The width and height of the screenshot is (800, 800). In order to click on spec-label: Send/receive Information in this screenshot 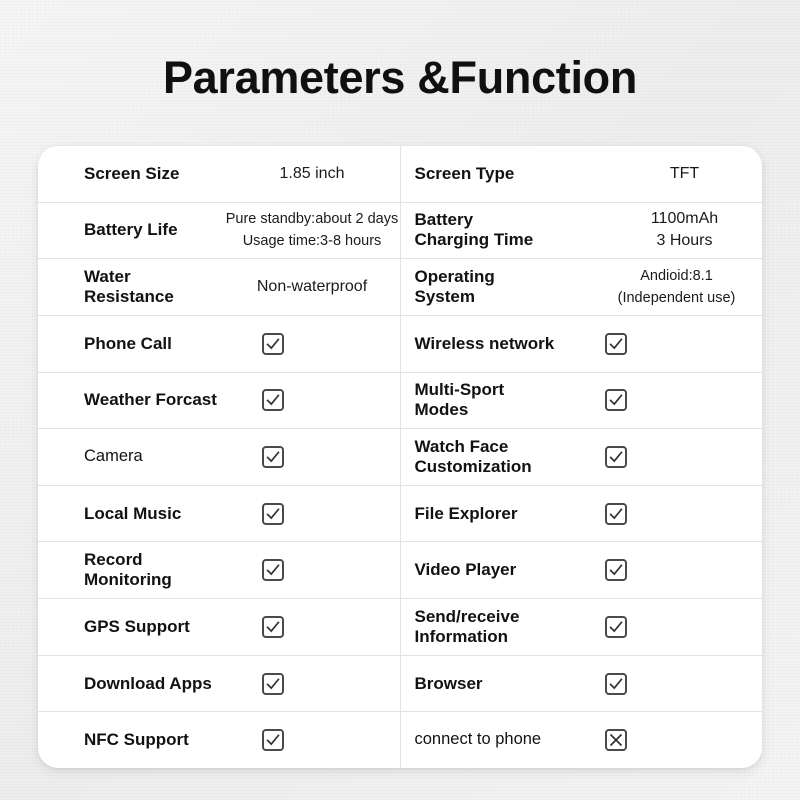, I will do `click(467, 626)`.